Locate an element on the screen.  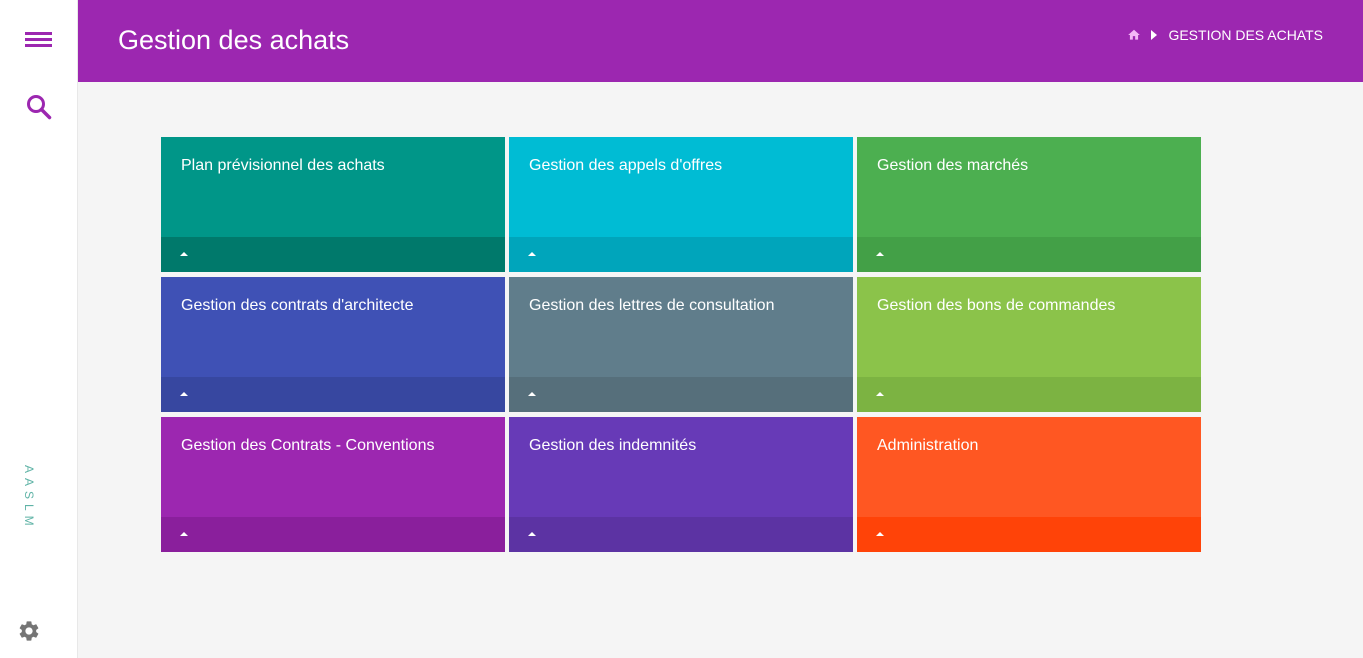
module-tile: Gestion des marchés is located at coordinates (1029, 204).